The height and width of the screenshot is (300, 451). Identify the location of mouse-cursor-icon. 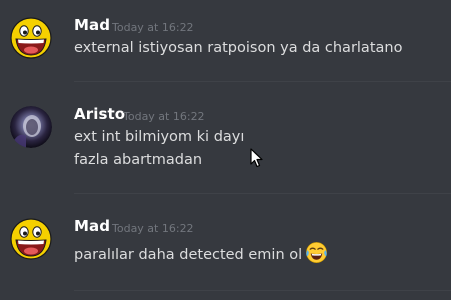
(256, 160).